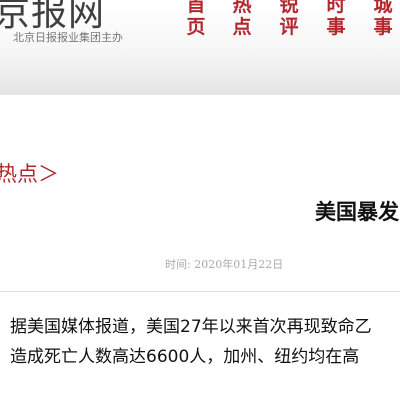 The image size is (400, 400). Describe the element at coordinates (383, 27) in the screenshot. I see `nav-item-city-line2: 事` at that location.